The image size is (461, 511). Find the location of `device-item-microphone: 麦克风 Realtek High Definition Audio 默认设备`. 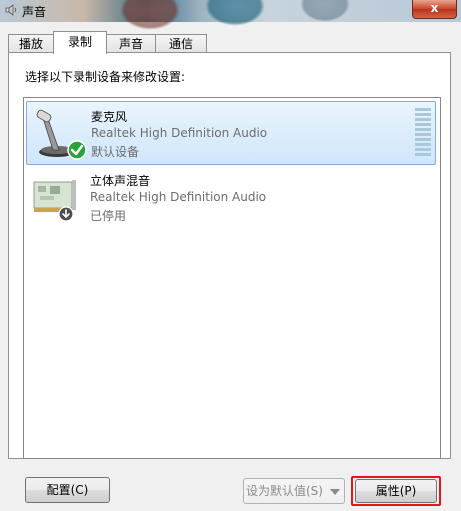

device-item-microphone: 麦克风 Realtek High Definition Audio 默认设备 is located at coordinates (231, 133).